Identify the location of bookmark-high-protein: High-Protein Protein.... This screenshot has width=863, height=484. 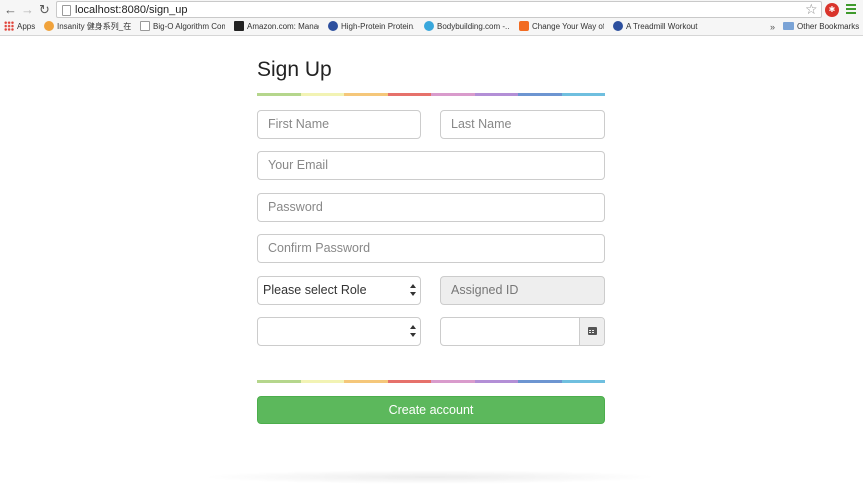
(371, 27).